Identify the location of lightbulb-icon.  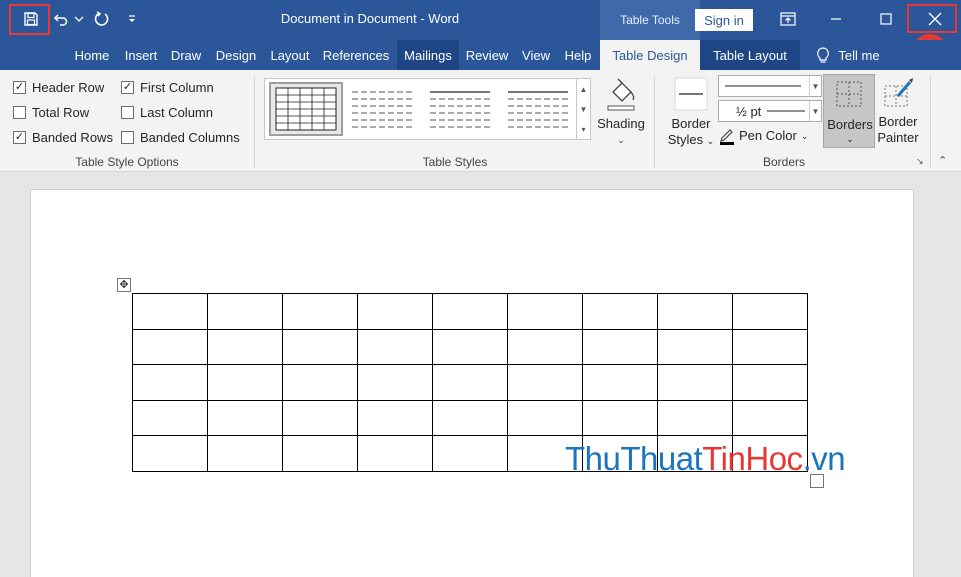
(823, 54).